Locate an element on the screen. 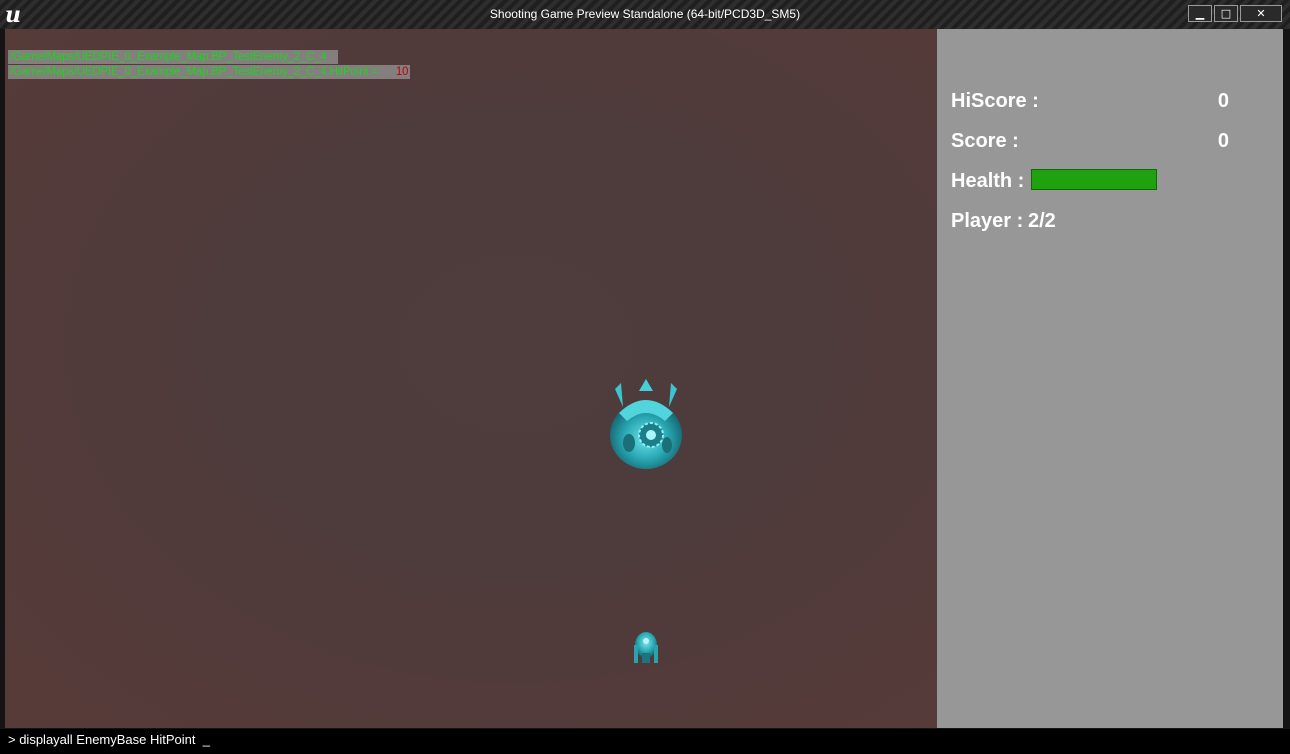 The height and width of the screenshot is (754, 1290). console-bar: > displayall EnemyBase HitPoint _ is located at coordinates (645, 741).